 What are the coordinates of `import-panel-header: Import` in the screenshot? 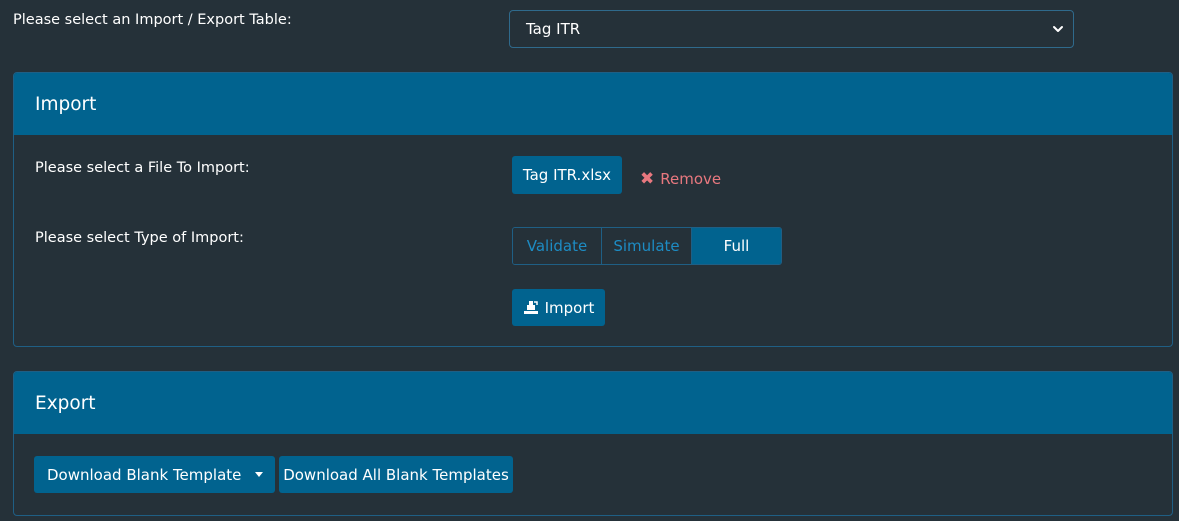 It's located at (593, 104).